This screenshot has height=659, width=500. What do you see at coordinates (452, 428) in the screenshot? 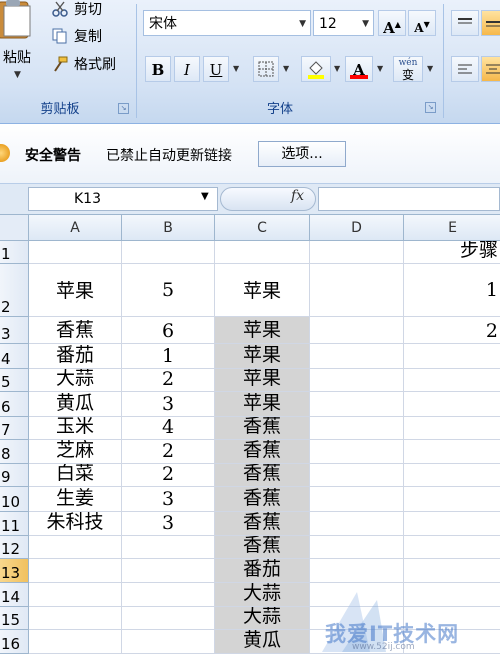
I see `cell-e7` at bounding box center [452, 428].